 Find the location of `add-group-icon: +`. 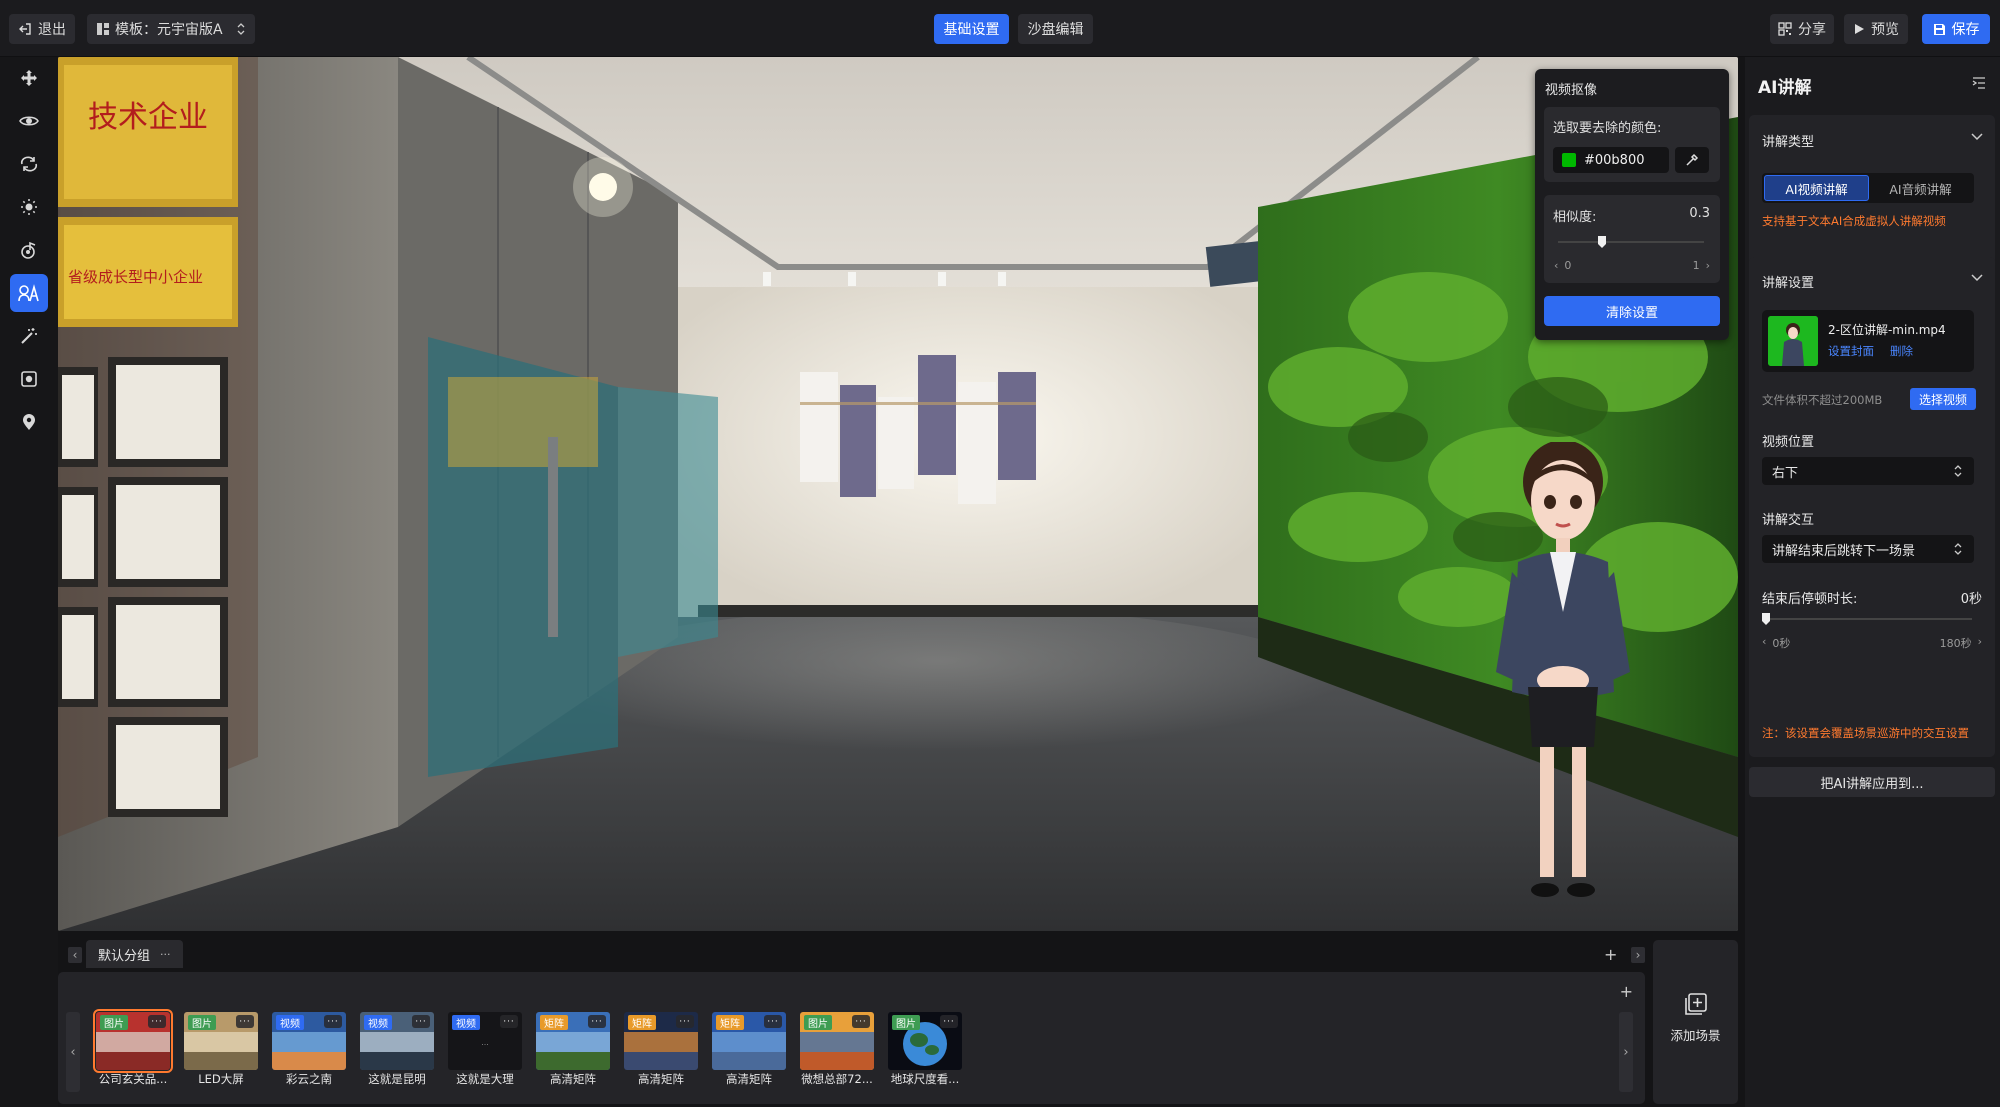

add-group-icon: + is located at coordinates (1610, 954).